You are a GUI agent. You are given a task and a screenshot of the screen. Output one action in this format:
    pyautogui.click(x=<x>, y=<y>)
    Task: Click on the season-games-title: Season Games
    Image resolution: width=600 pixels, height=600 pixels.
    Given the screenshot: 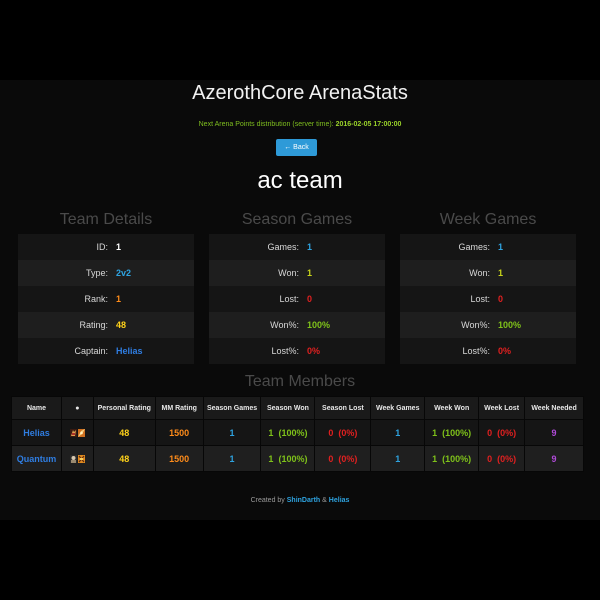 What is the action you would take?
    pyautogui.click(x=297, y=219)
    